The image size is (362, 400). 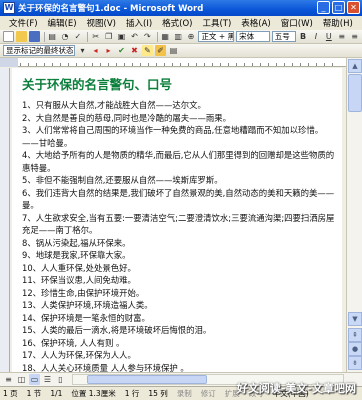 What do you see at coordinates (79, 280) in the screenshot?
I see `document-line: 11、环保当议患,人间免劫难。` at bounding box center [79, 280].